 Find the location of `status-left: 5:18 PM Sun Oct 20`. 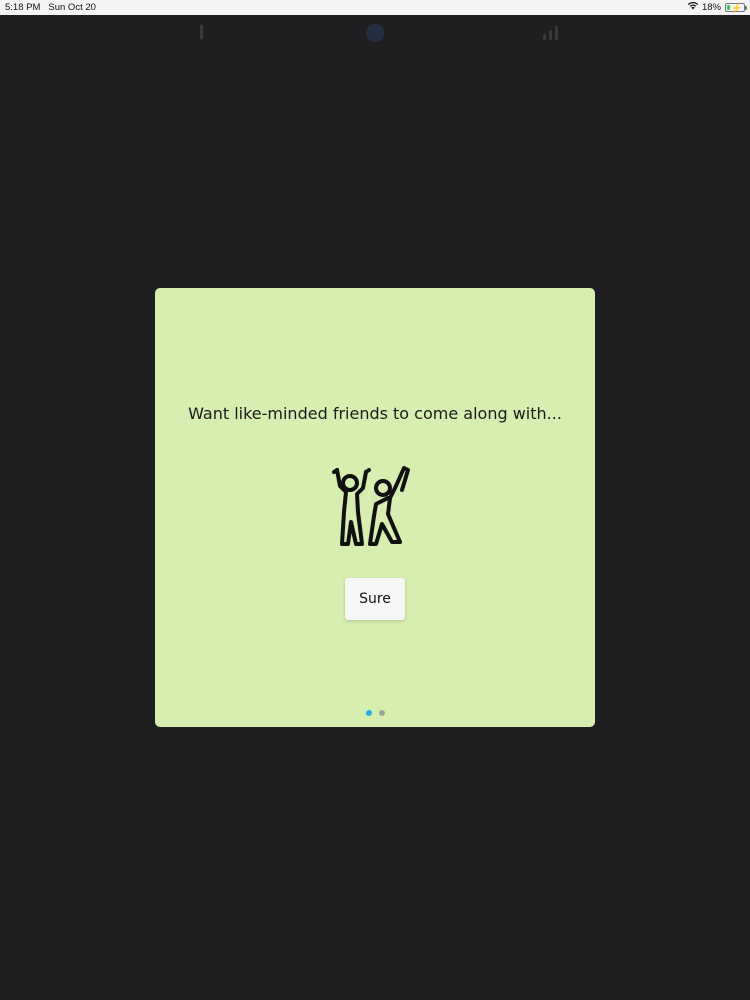

status-left: 5:18 PM Sun Oct 20 is located at coordinates (50, 7).